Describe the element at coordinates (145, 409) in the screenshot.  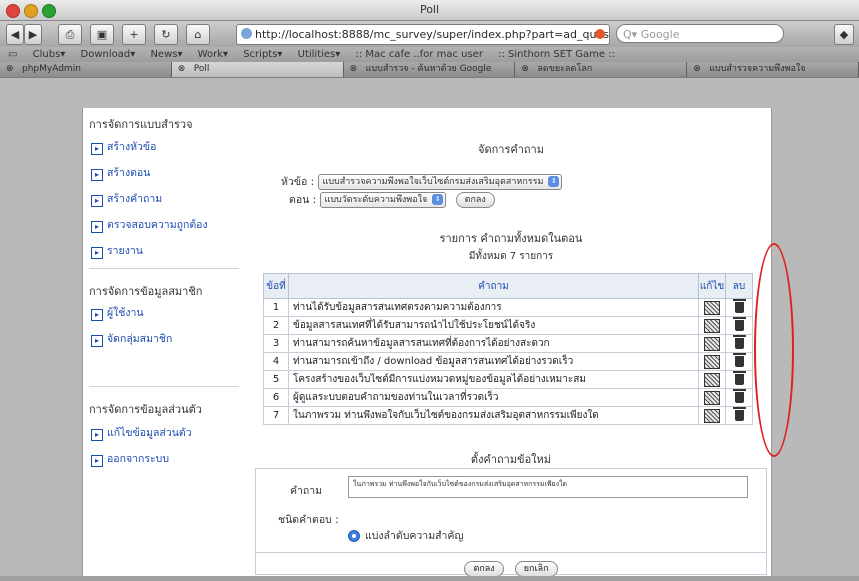
I see `sidebar-section-personal: การจัดการข้อมูลส่วนตัว` at that location.